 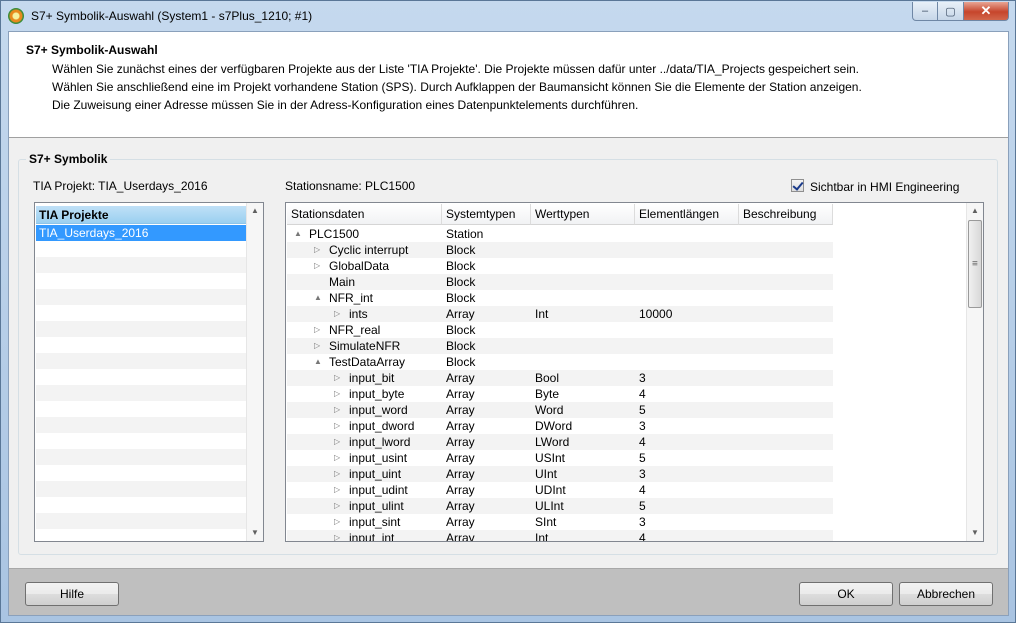 I want to click on list-item-tia-userdays: TIA_Userdays_2016, so click(x=141, y=233).